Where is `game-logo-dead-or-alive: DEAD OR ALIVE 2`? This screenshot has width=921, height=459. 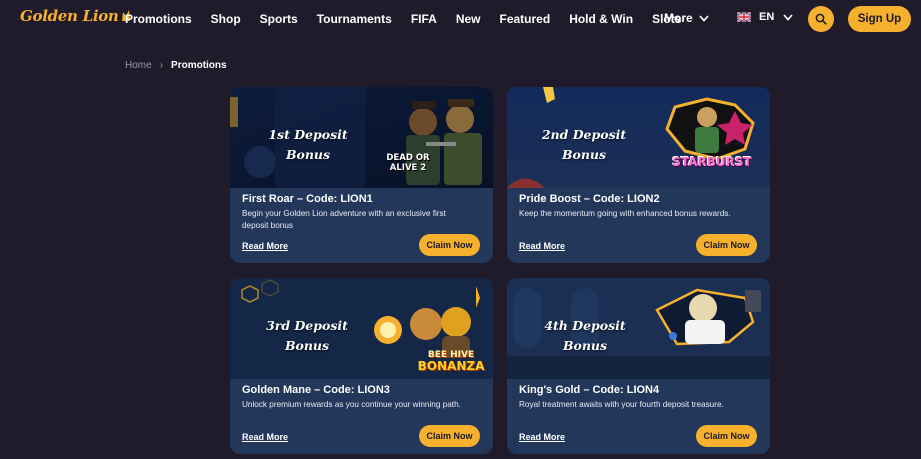
game-logo-dead-or-alive: DEAD OR ALIVE 2 is located at coordinates (408, 163).